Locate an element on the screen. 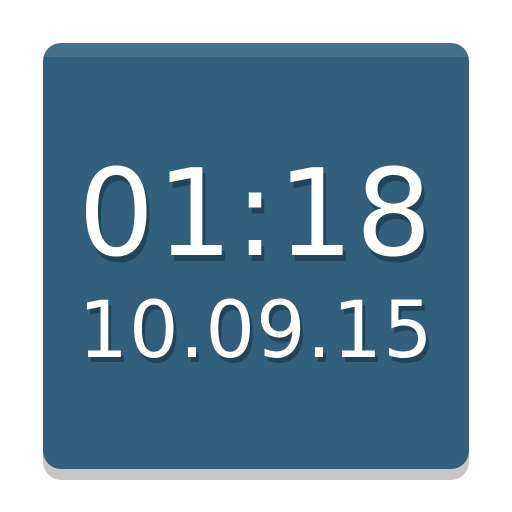  tile-highlight is located at coordinates (256, 50).